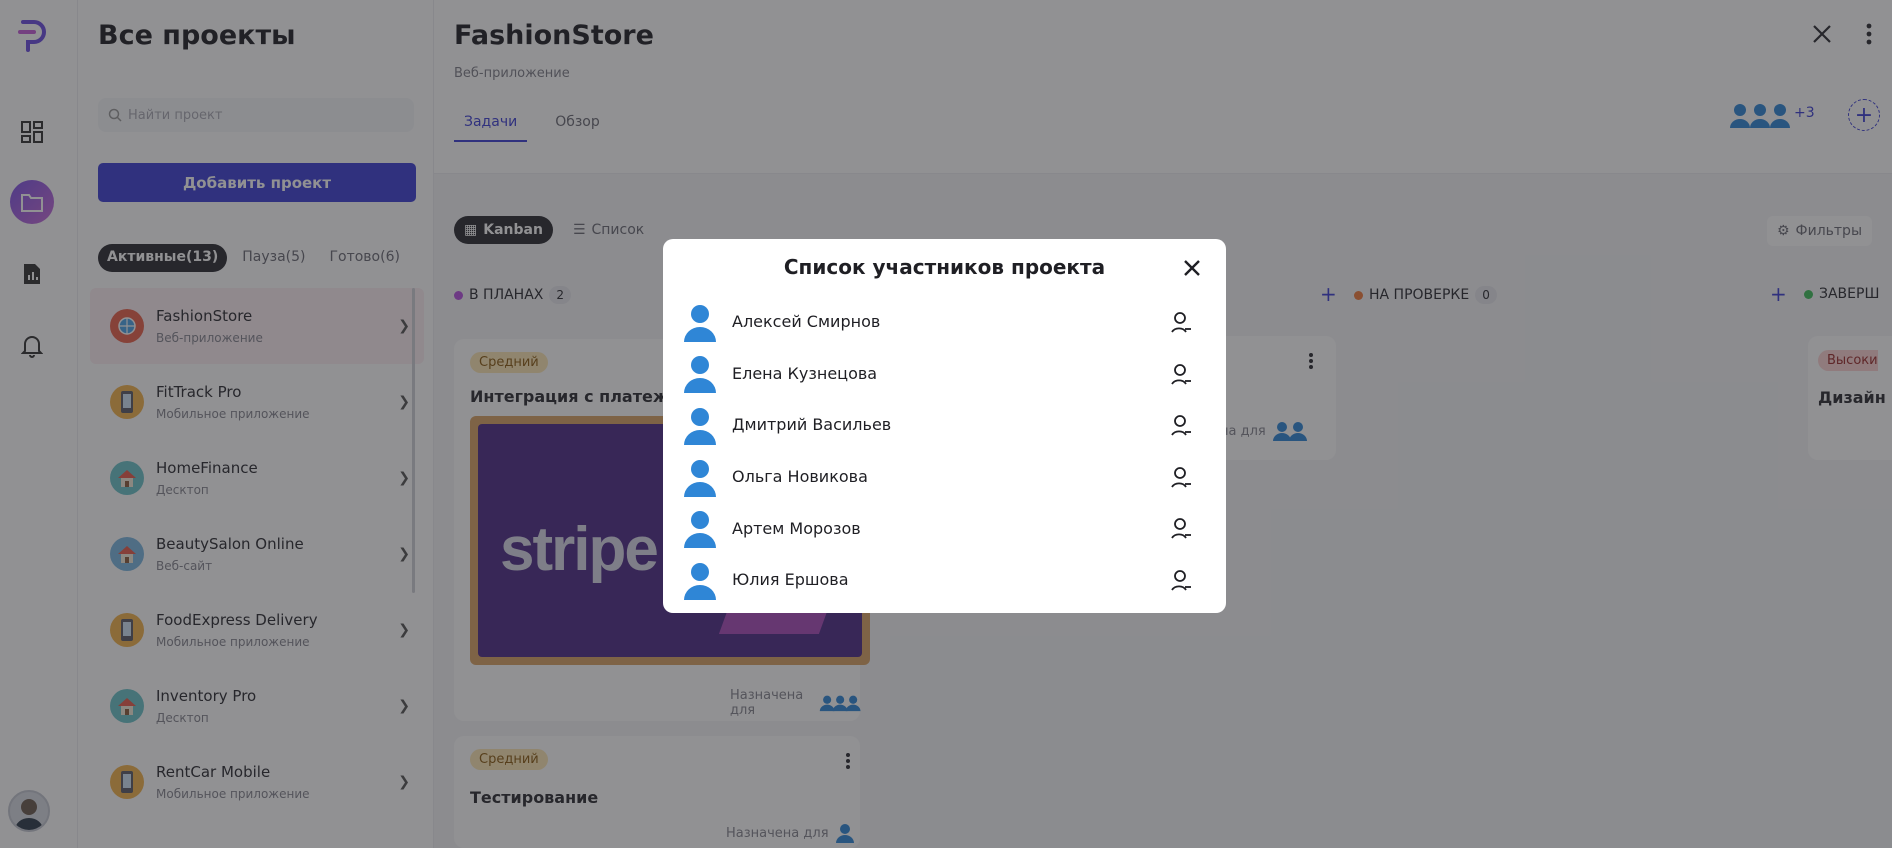 The height and width of the screenshot is (848, 1892). Describe the element at coordinates (944, 580) in the screenshot. I see `member-row: Юлия Ершова` at that location.